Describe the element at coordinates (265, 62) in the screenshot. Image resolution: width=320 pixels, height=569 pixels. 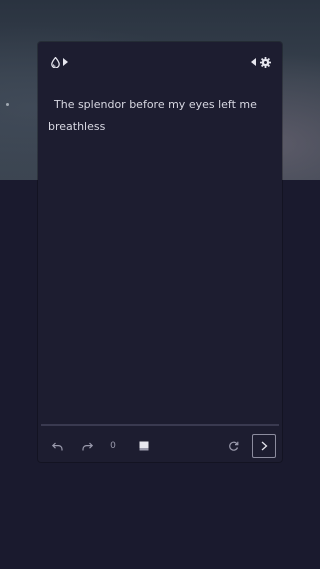
I see `gear-icon` at that location.